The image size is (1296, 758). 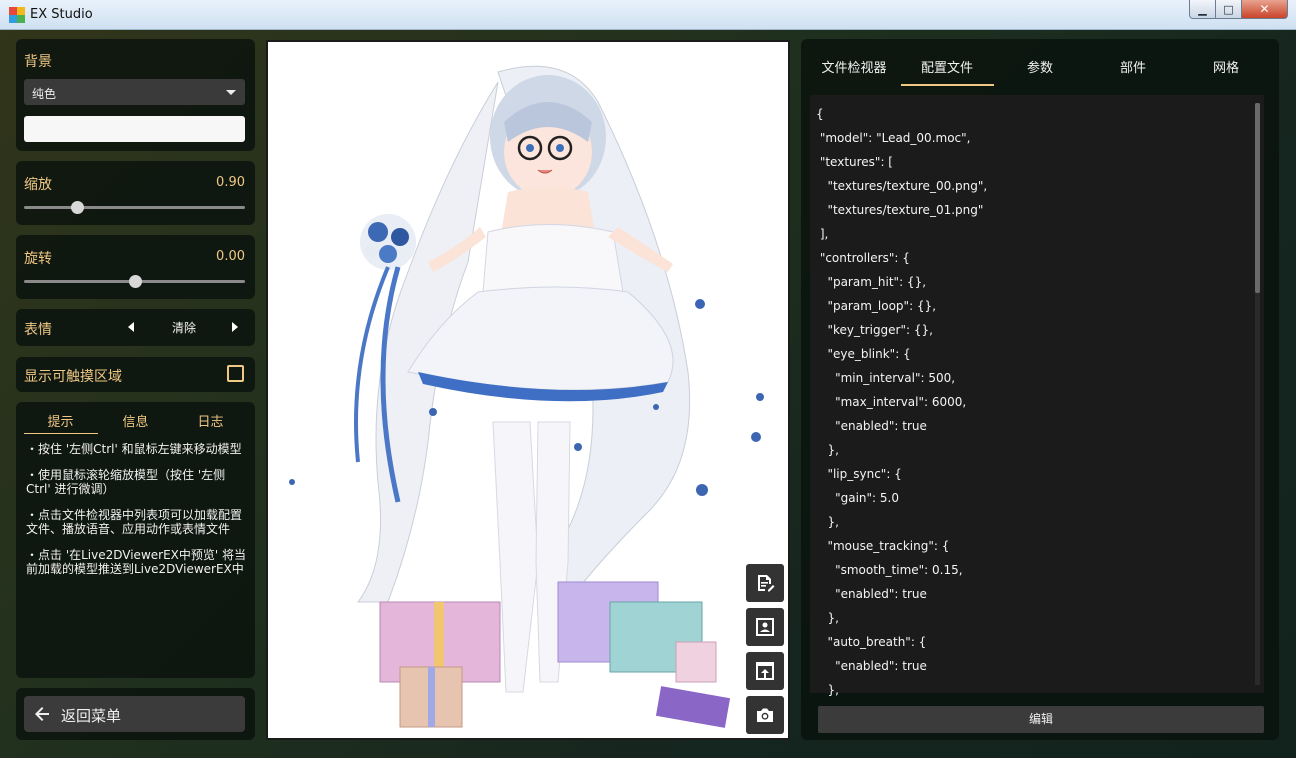 I want to click on scale-value: 0.90, so click(x=230, y=182).